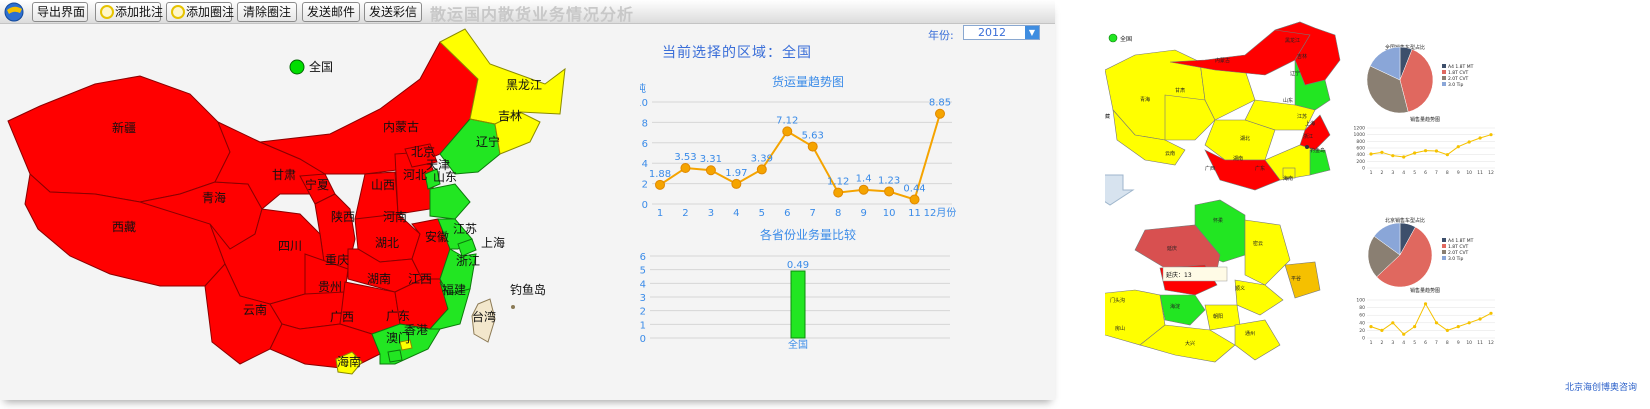  I want to click on export-ui-button: 导出界面, so click(60, 12).